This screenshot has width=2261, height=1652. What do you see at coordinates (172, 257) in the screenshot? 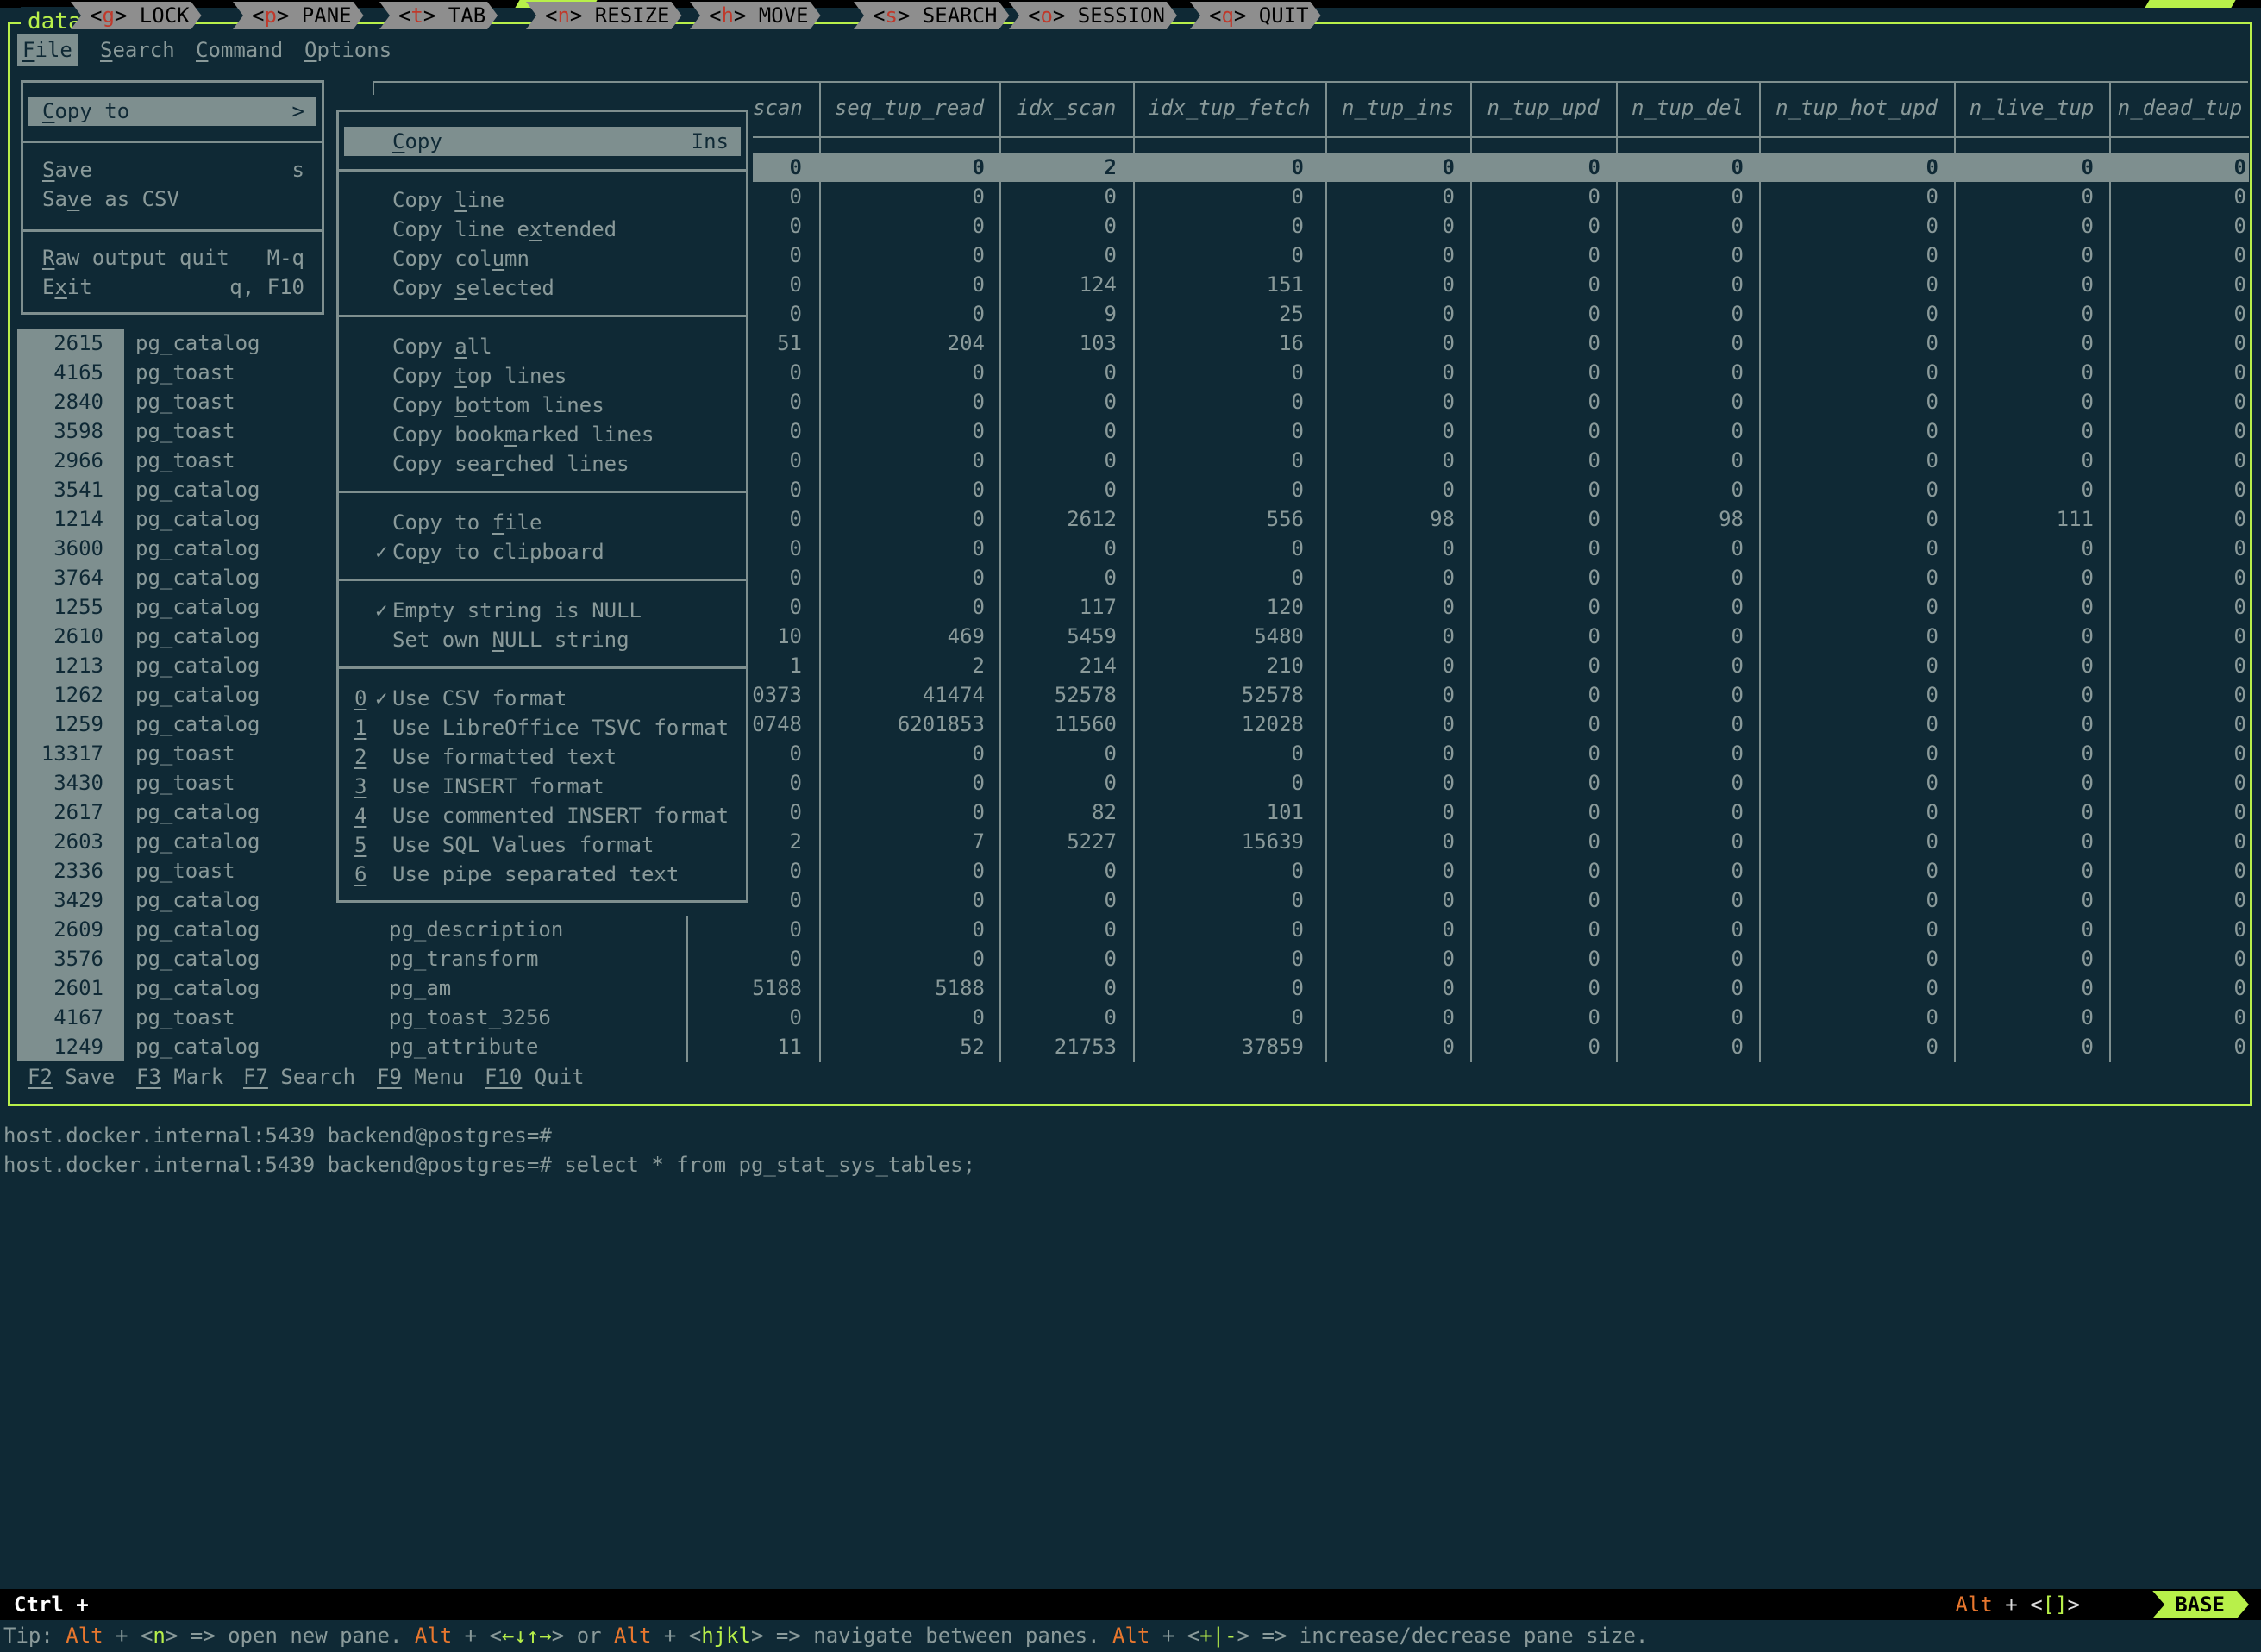
I see `file-menu-item-raw-output-quit: Raw output quit M-q` at bounding box center [172, 257].